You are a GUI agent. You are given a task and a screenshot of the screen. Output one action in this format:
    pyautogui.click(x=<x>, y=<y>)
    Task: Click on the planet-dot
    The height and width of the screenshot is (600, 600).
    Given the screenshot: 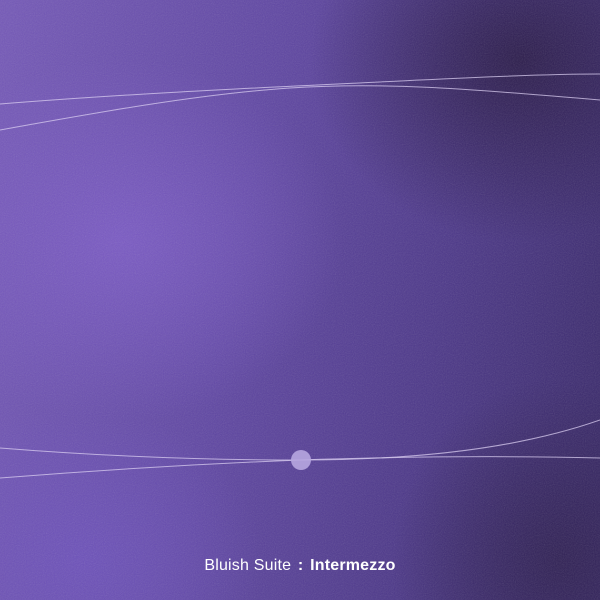 What is the action you would take?
    pyautogui.click(x=301, y=460)
    